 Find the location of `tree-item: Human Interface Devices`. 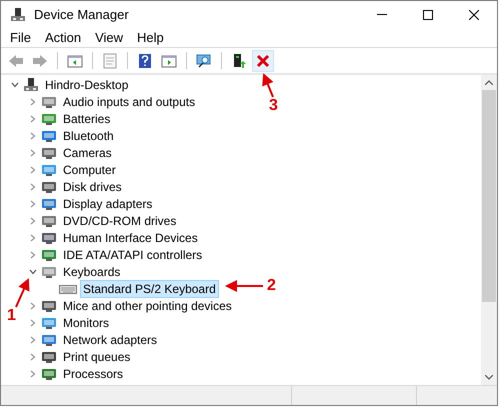

tree-item: Human Interface Devices is located at coordinates (130, 237).